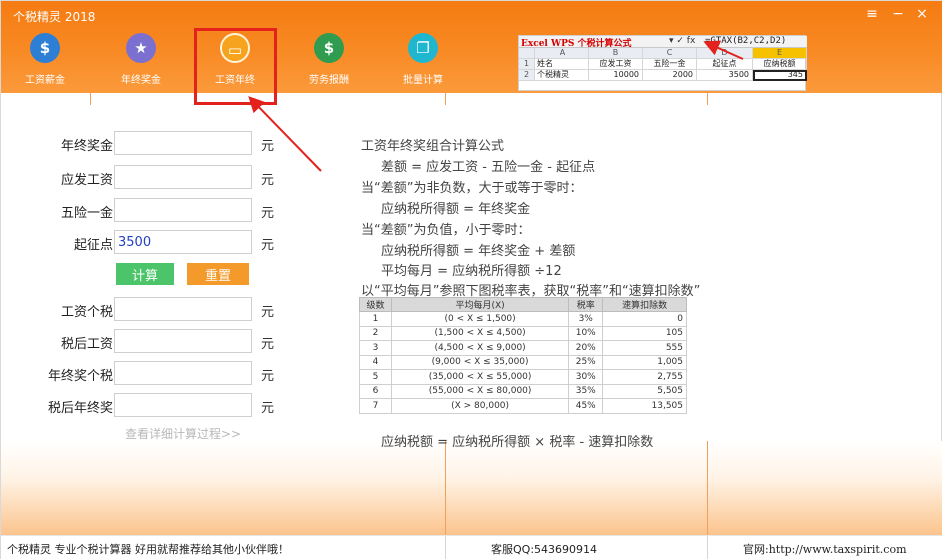 This screenshot has height=559, width=942. I want to click on salary-input, so click(183, 177).